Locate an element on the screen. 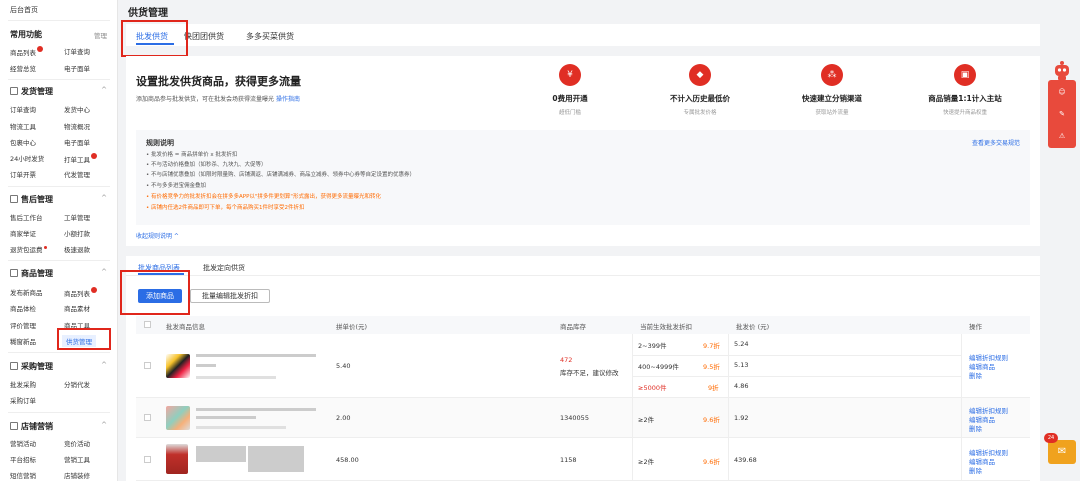 The height and width of the screenshot is (481, 1080). sidebar-item: 竞价活动 is located at coordinates (77, 443).